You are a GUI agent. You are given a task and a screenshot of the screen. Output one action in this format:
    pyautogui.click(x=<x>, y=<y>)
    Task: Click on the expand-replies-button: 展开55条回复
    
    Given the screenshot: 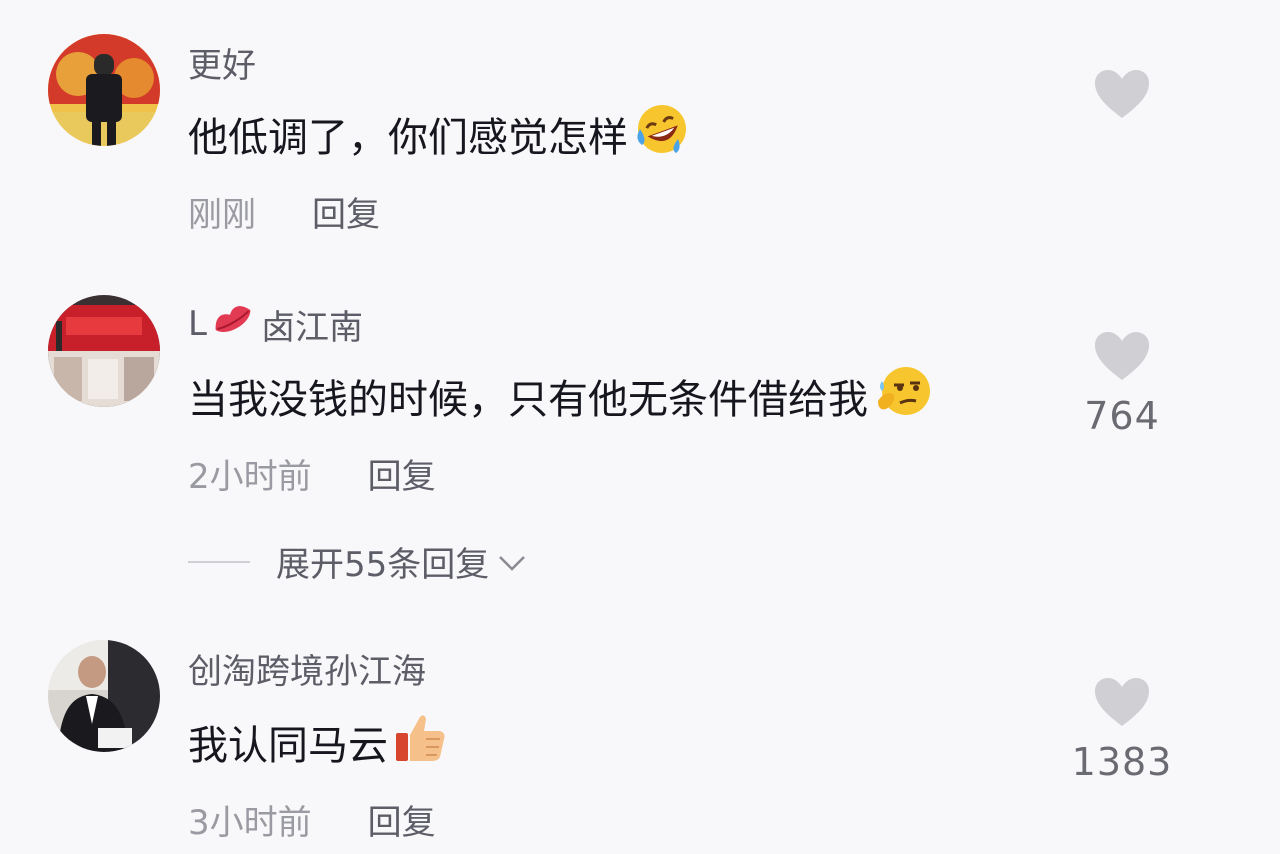 What is the action you would take?
    pyautogui.click(x=357, y=561)
    